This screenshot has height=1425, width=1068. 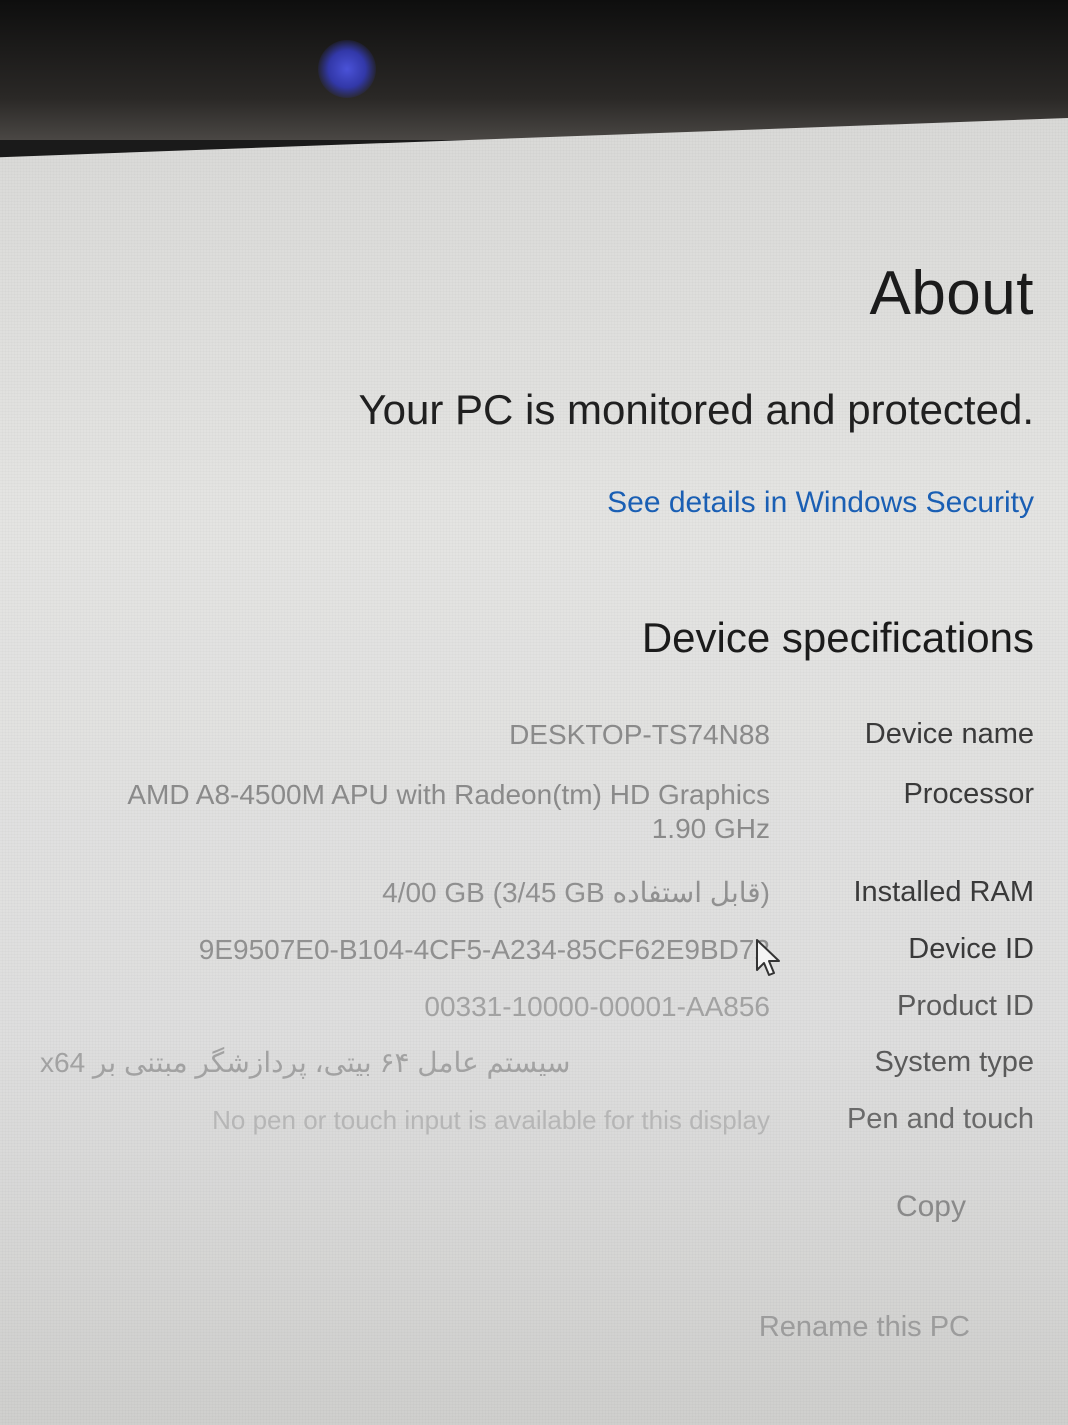 What do you see at coordinates (597, 1006) in the screenshot?
I see `product-id-value: 00331-10000-00001-AA856` at bounding box center [597, 1006].